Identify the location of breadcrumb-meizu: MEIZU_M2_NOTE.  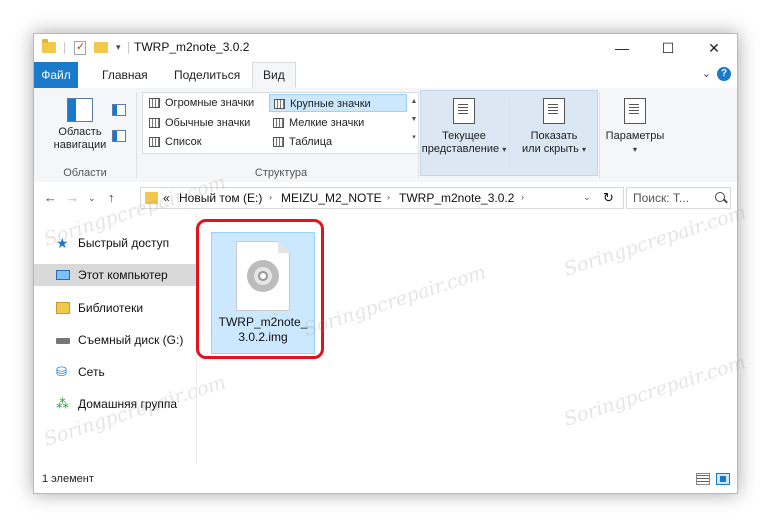
(331, 198).